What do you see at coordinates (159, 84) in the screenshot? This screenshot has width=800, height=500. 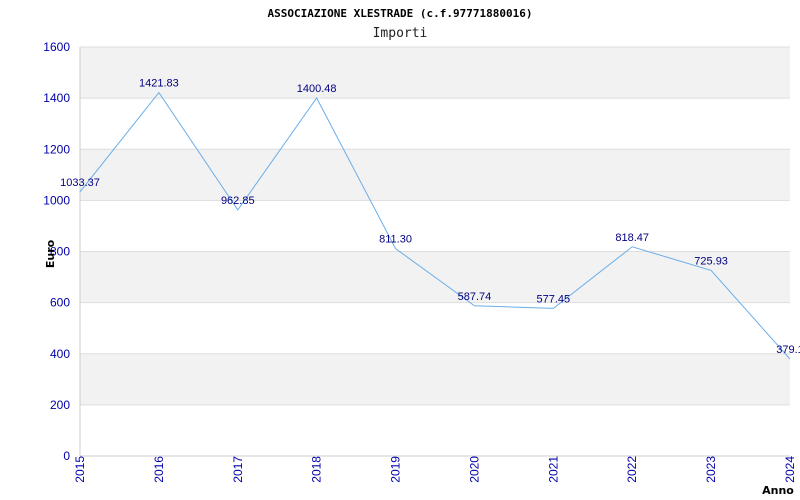 I see `data-label: 1421.83` at bounding box center [159, 84].